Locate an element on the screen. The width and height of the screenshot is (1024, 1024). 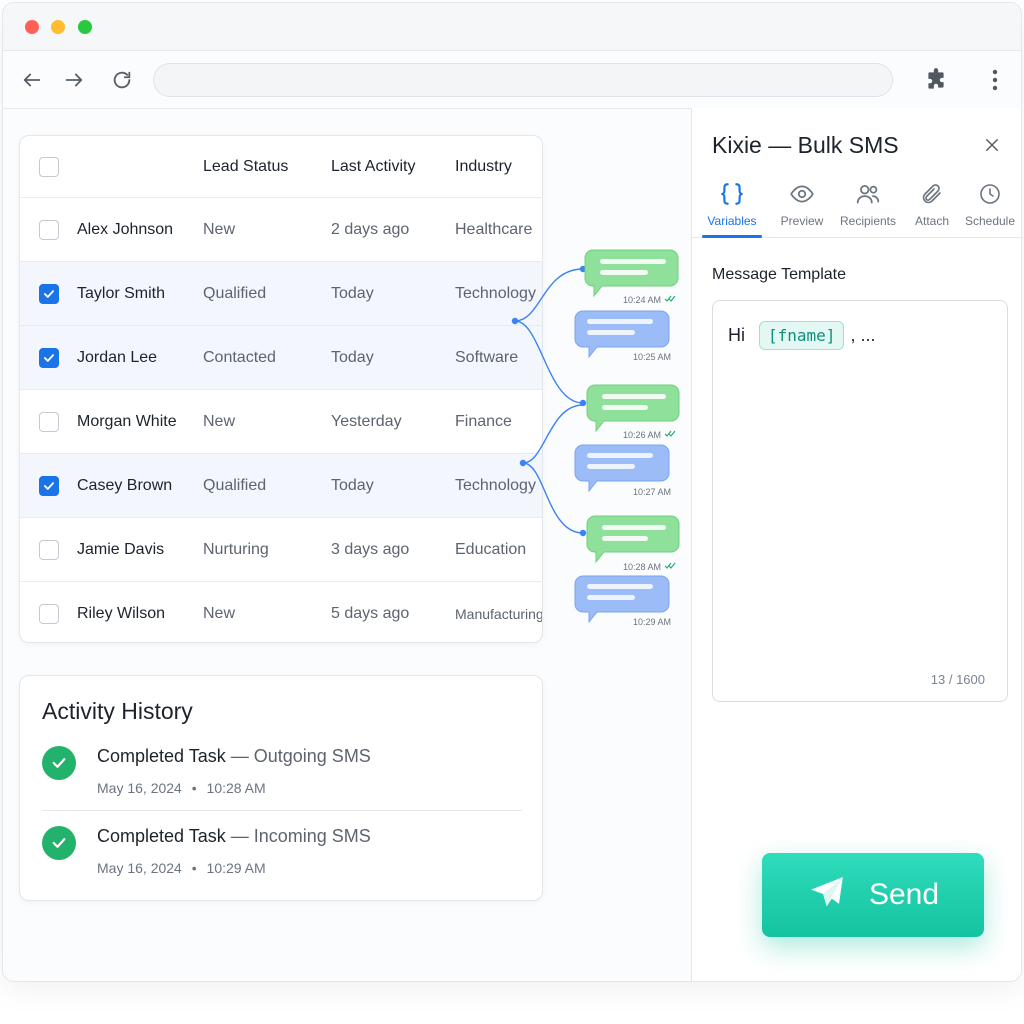
activity-item-time: 10:29 AM is located at coordinates (236, 868).